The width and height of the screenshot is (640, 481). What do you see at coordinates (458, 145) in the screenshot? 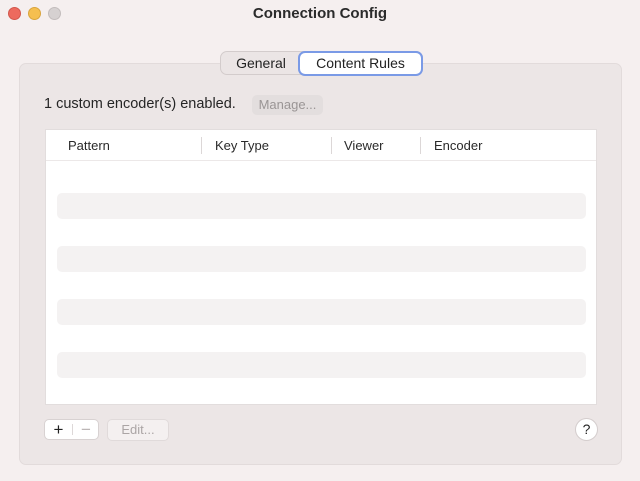
I see `column-header-encoder: Encoder` at bounding box center [458, 145].